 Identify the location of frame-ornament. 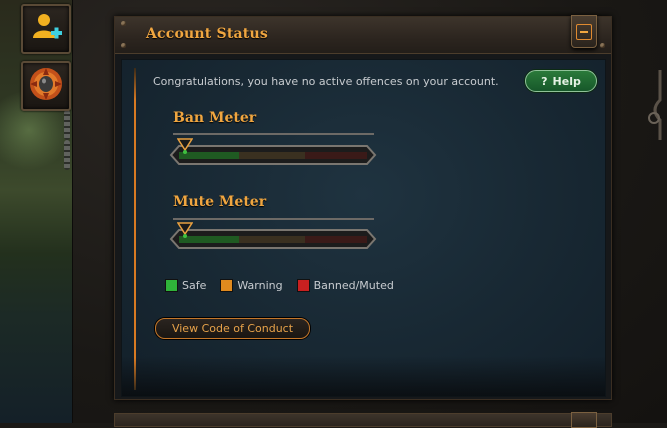
(653, 105).